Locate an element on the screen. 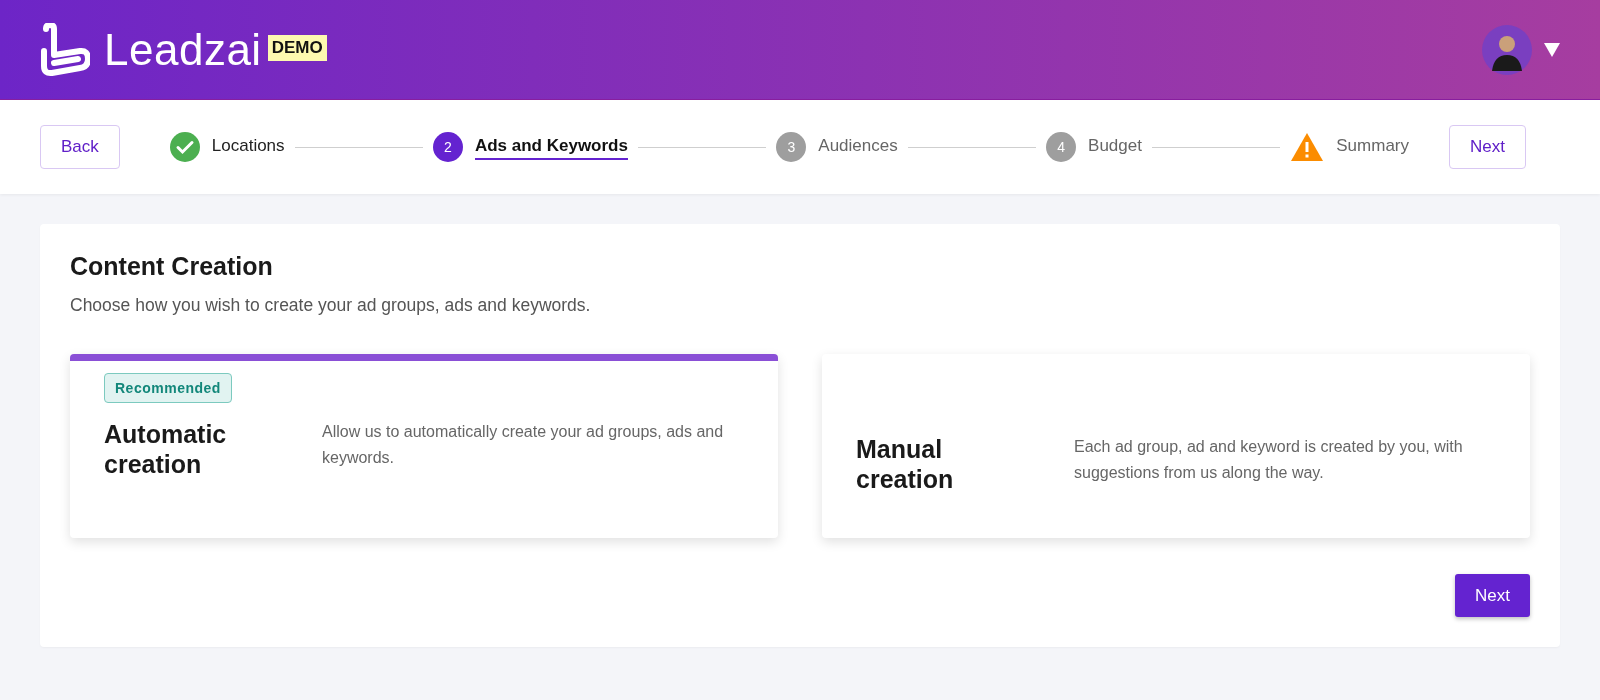 The height and width of the screenshot is (700, 1600). brand-name: Leadzai is located at coordinates (183, 49).